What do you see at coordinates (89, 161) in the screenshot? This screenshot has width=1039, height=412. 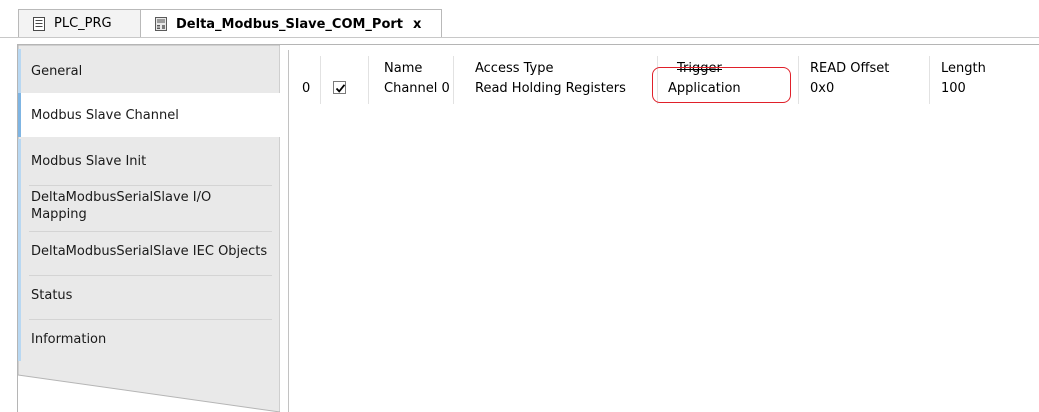 I see `sidebar-item-label: Modbus Slave Init` at bounding box center [89, 161].